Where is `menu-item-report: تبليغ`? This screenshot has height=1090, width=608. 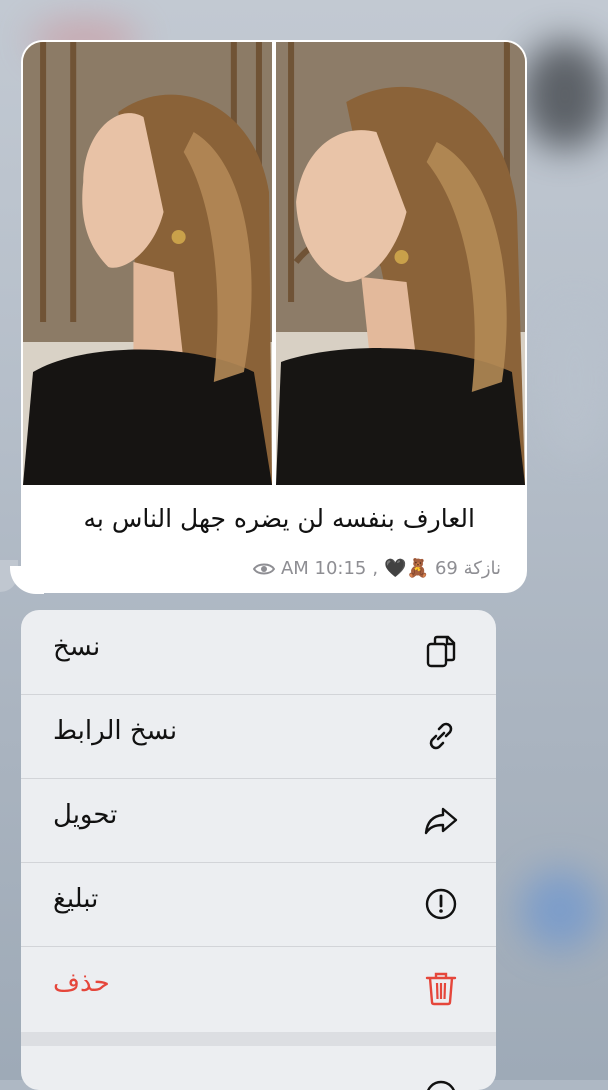 menu-item-report: تبليغ is located at coordinates (258, 904).